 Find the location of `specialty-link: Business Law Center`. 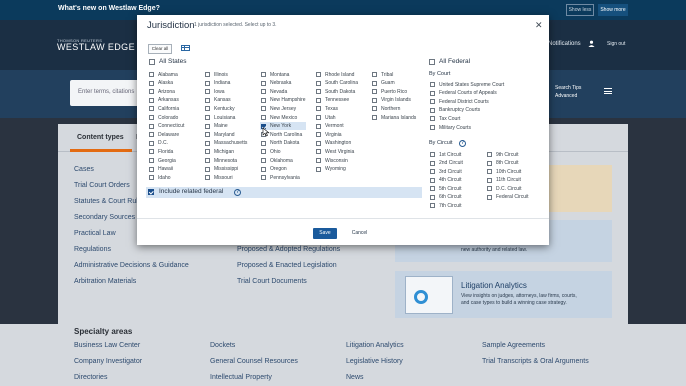

specialty-link: Business Law Center is located at coordinates (107, 345).